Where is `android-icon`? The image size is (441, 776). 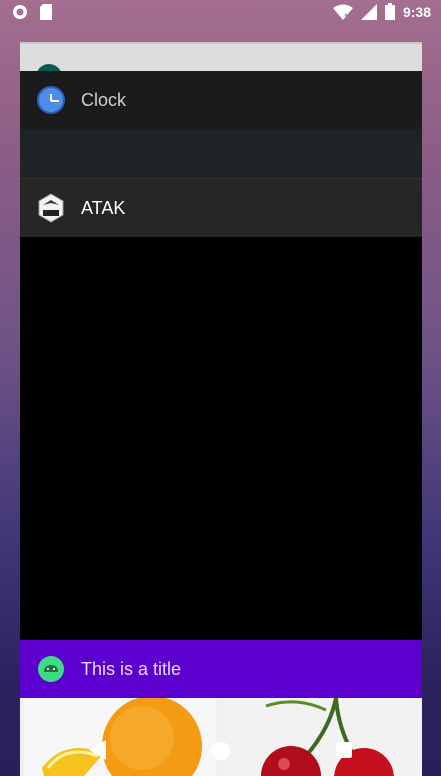 android-icon is located at coordinates (51, 669).